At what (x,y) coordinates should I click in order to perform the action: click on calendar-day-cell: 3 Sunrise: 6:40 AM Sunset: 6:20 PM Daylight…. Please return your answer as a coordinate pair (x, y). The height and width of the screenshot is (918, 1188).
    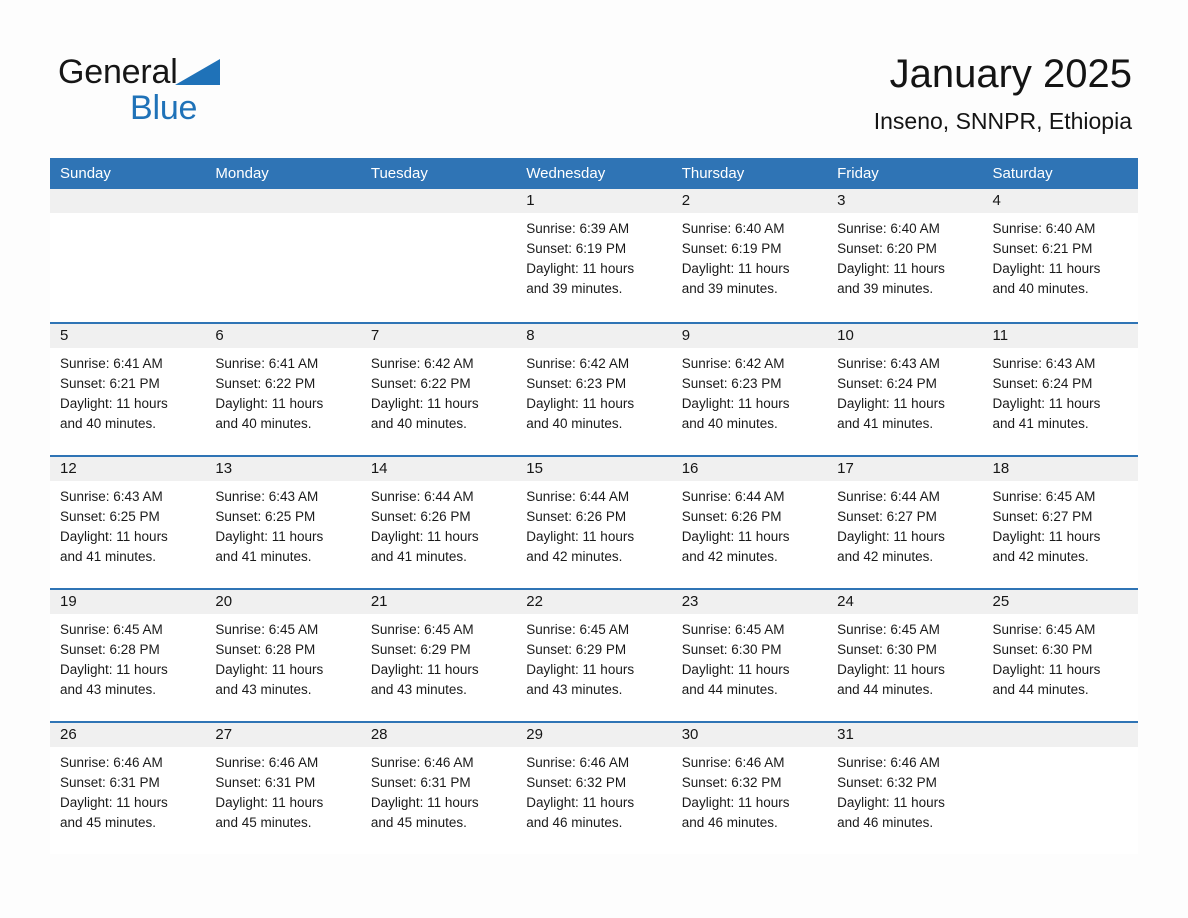
    Looking at the image, I should click on (905, 255).